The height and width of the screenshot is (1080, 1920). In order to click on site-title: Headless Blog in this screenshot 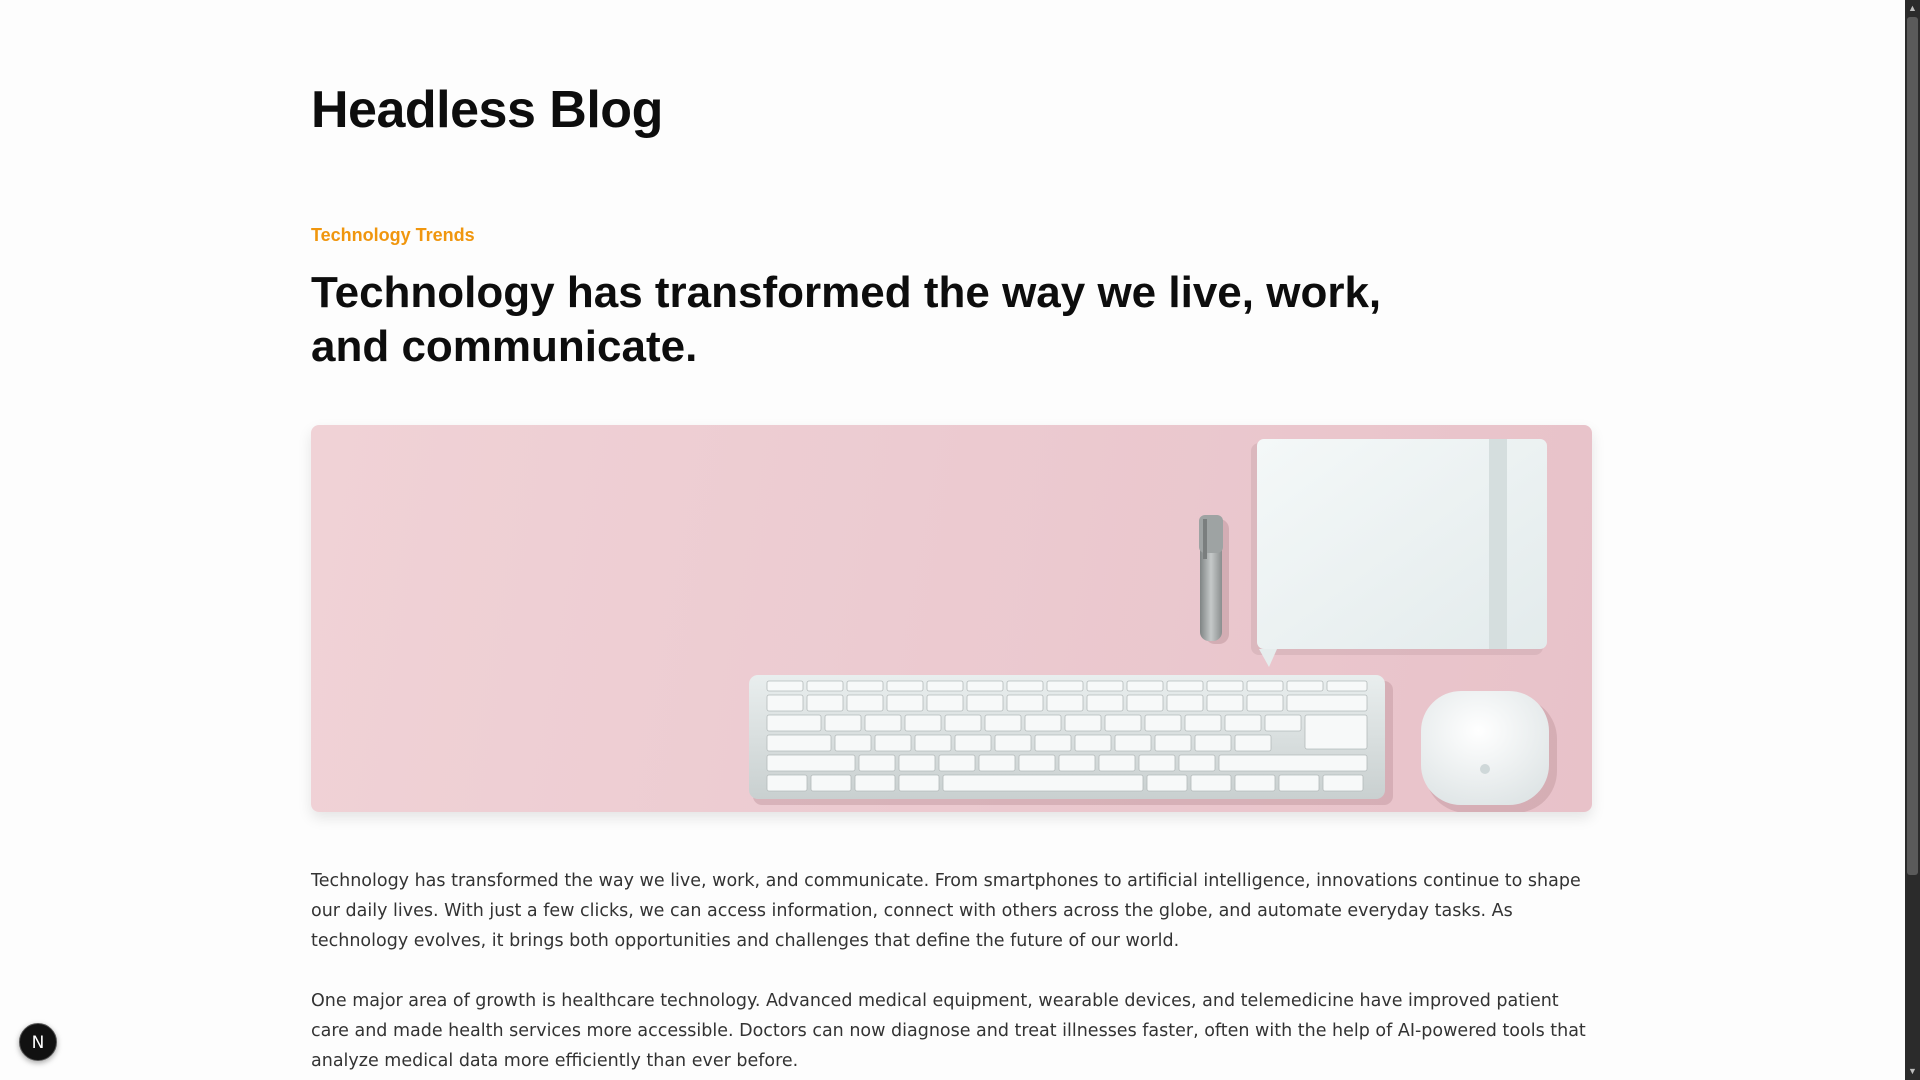, I will do `click(487, 110)`.